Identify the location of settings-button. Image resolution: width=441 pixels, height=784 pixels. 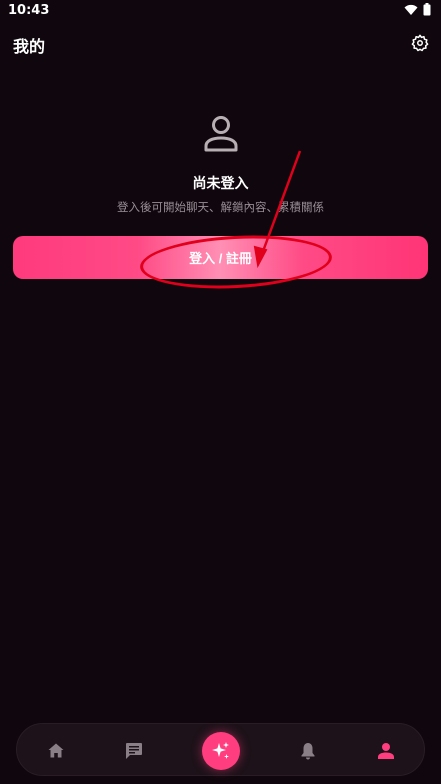
(420, 43).